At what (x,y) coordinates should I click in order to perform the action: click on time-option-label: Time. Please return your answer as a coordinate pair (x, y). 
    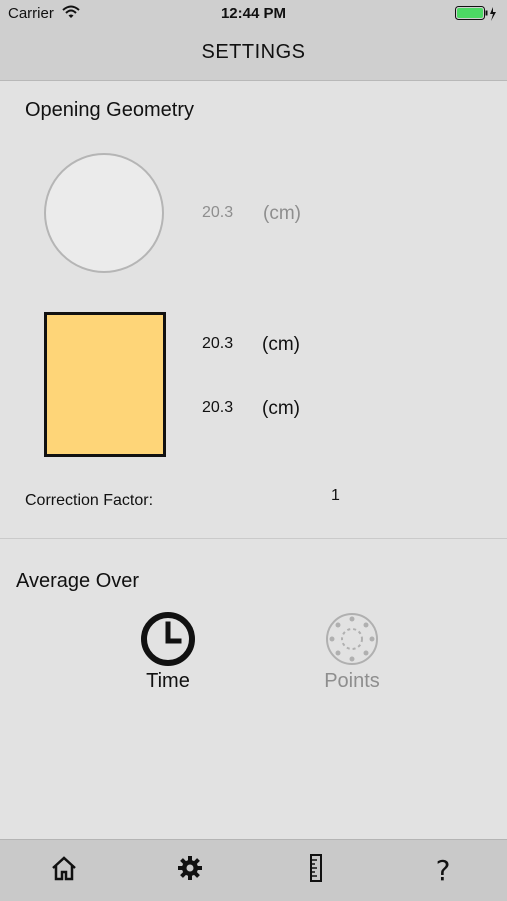
    Looking at the image, I should click on (168, 681).